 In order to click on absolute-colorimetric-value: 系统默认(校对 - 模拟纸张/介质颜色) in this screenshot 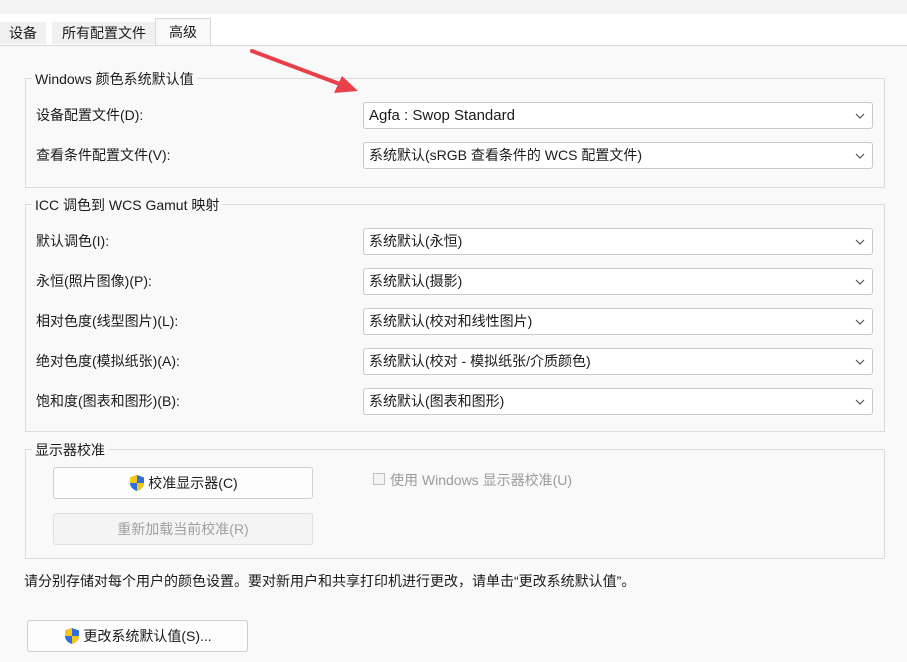, I will do `click(480, 361)`.